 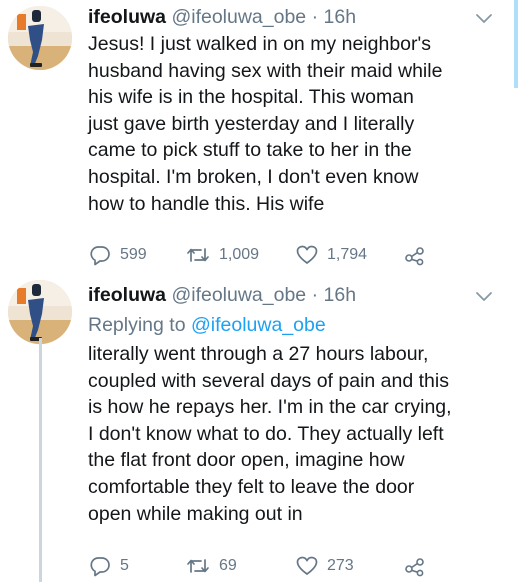 What do you see at coordinates (137, 325) in the screenshot?
I see `replying-to-label: Replying to` at bounding box center [137, 325].